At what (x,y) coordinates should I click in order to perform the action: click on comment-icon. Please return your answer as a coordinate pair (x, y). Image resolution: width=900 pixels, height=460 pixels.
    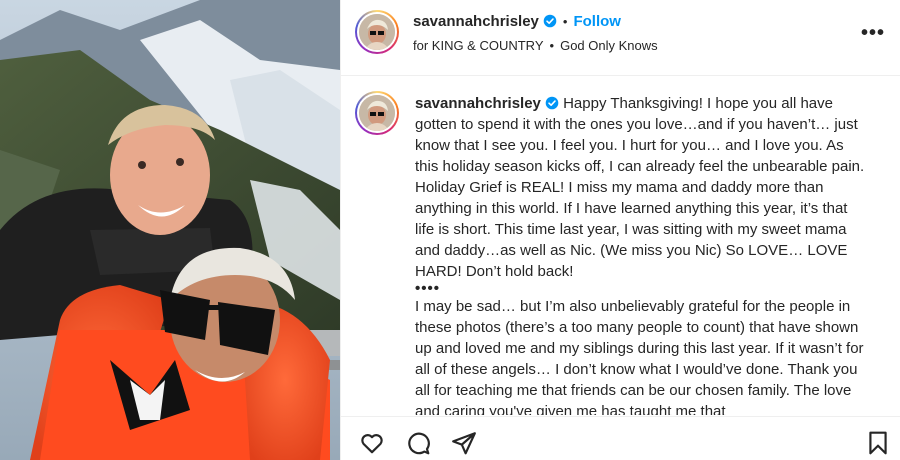
    Looking at the image, I should click on (419, 443).